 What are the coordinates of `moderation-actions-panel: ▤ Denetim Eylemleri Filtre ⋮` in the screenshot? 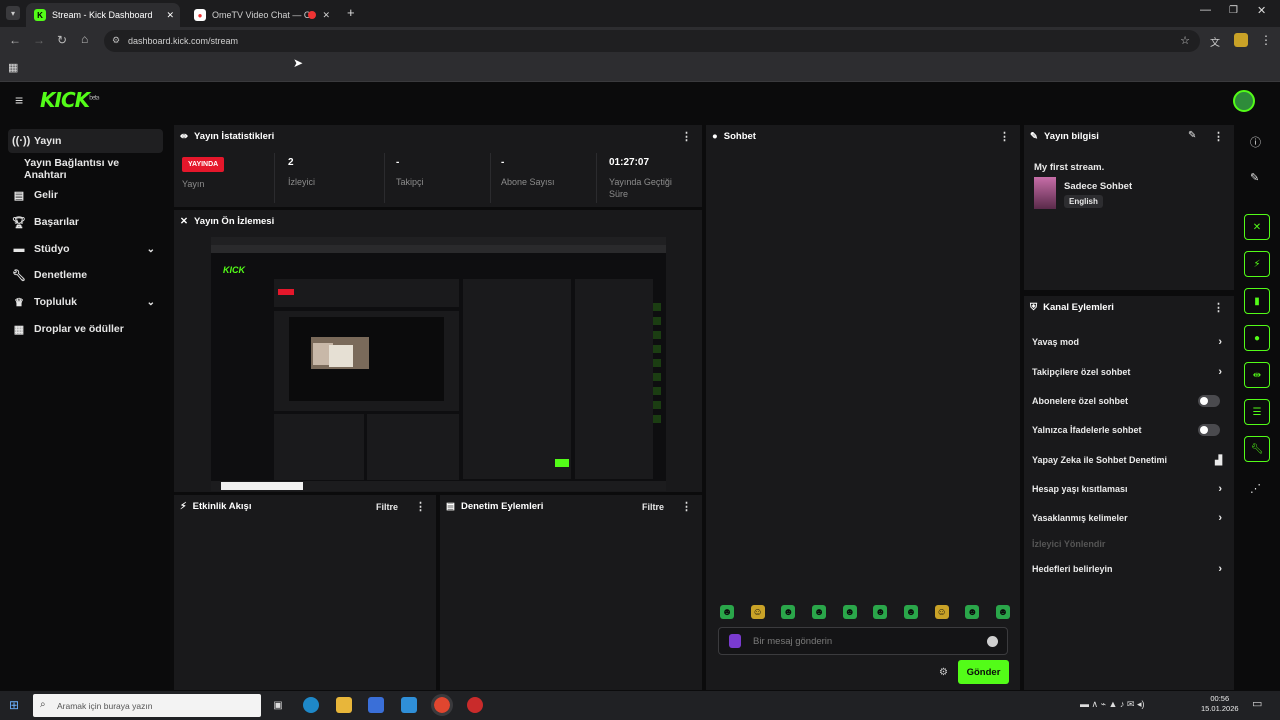 It's located at (571, 592).